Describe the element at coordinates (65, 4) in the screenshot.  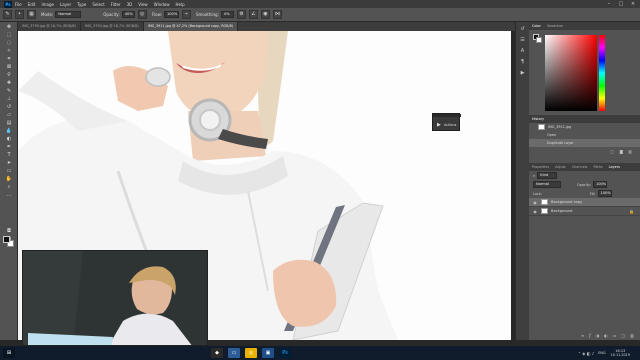
I see `menu-layer: Layer` at that location.